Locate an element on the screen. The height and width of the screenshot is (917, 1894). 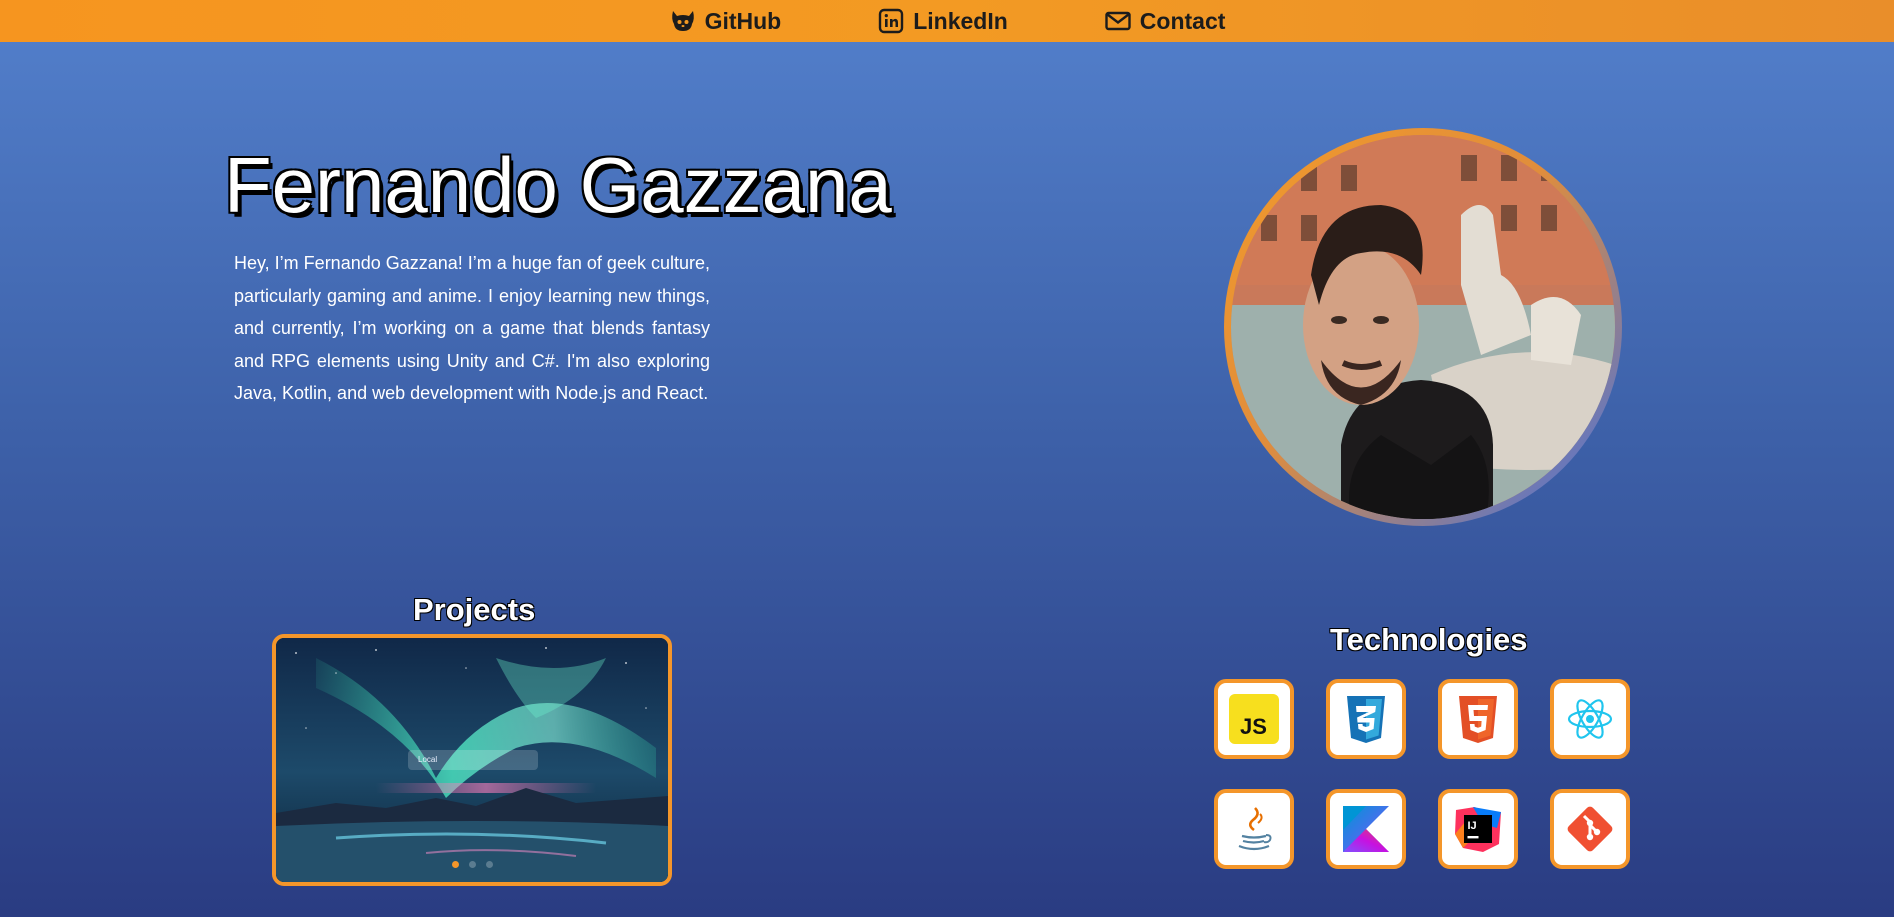
avatar is located at coordinates (1423, 327).